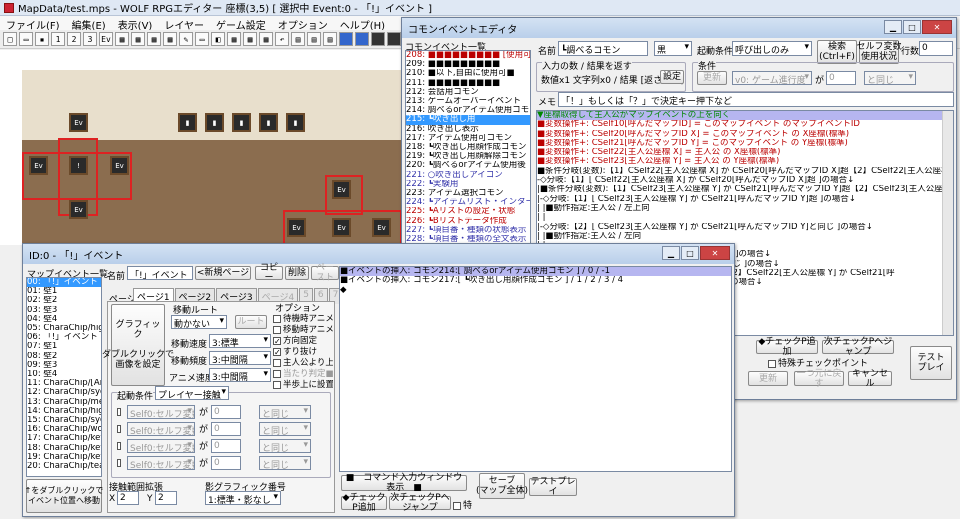  I want to click on condition-var-select: Self0:セルフ変数0, so click(161, 412).